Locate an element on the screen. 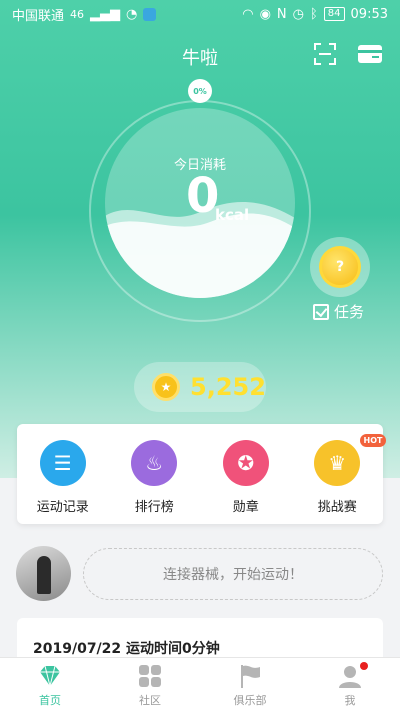 The height and width of the screenshot is (711, 400). person-photo is located at coordinates (44, 575).